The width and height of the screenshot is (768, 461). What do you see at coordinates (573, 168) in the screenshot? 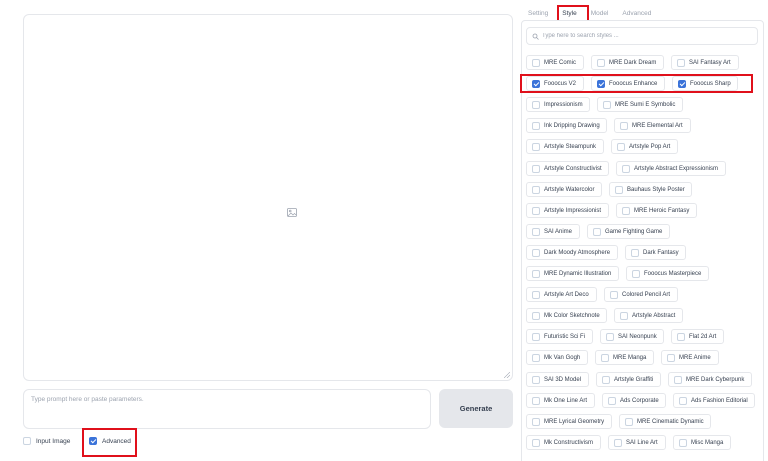
I see `style-option-label: Artstyle Constructivist` at bounding box center [573, 168].